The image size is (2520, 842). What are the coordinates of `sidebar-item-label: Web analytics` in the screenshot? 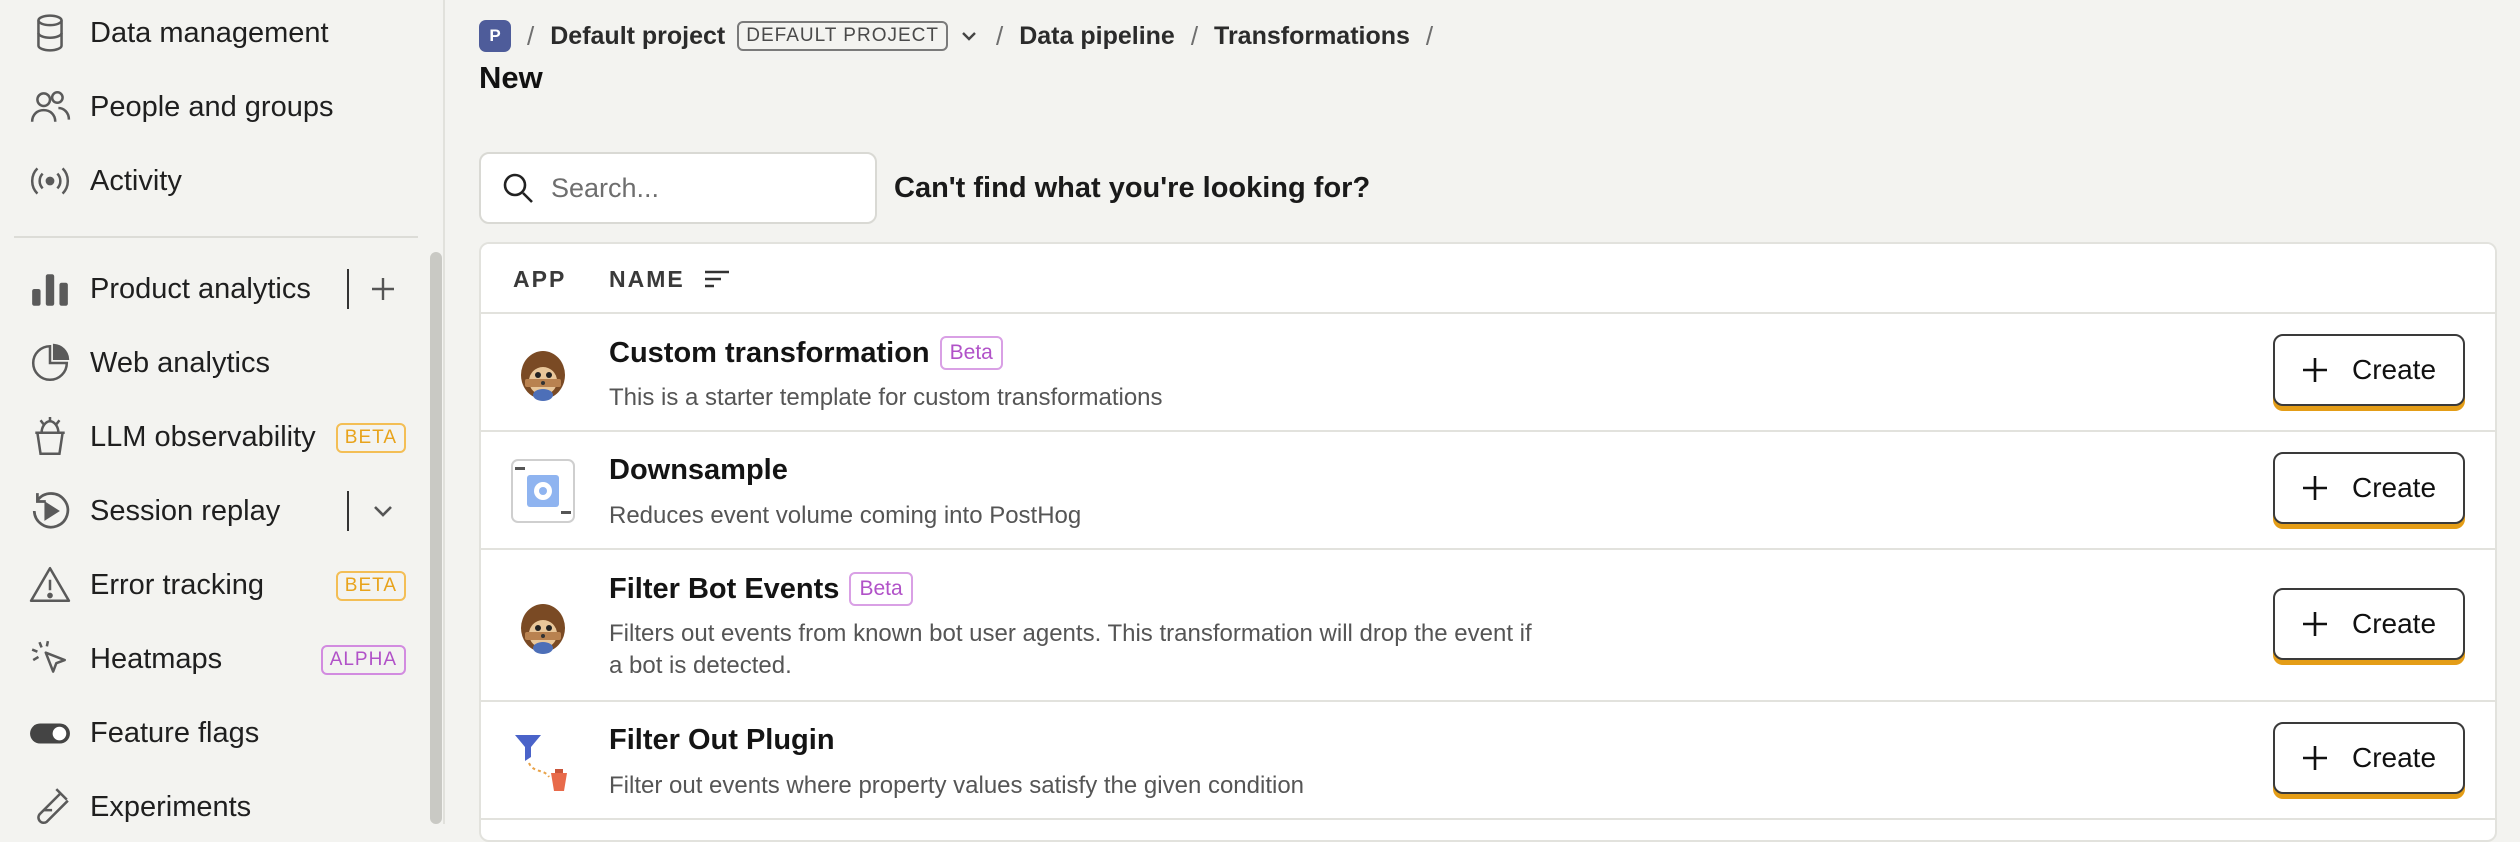 It's located at (180, 362).